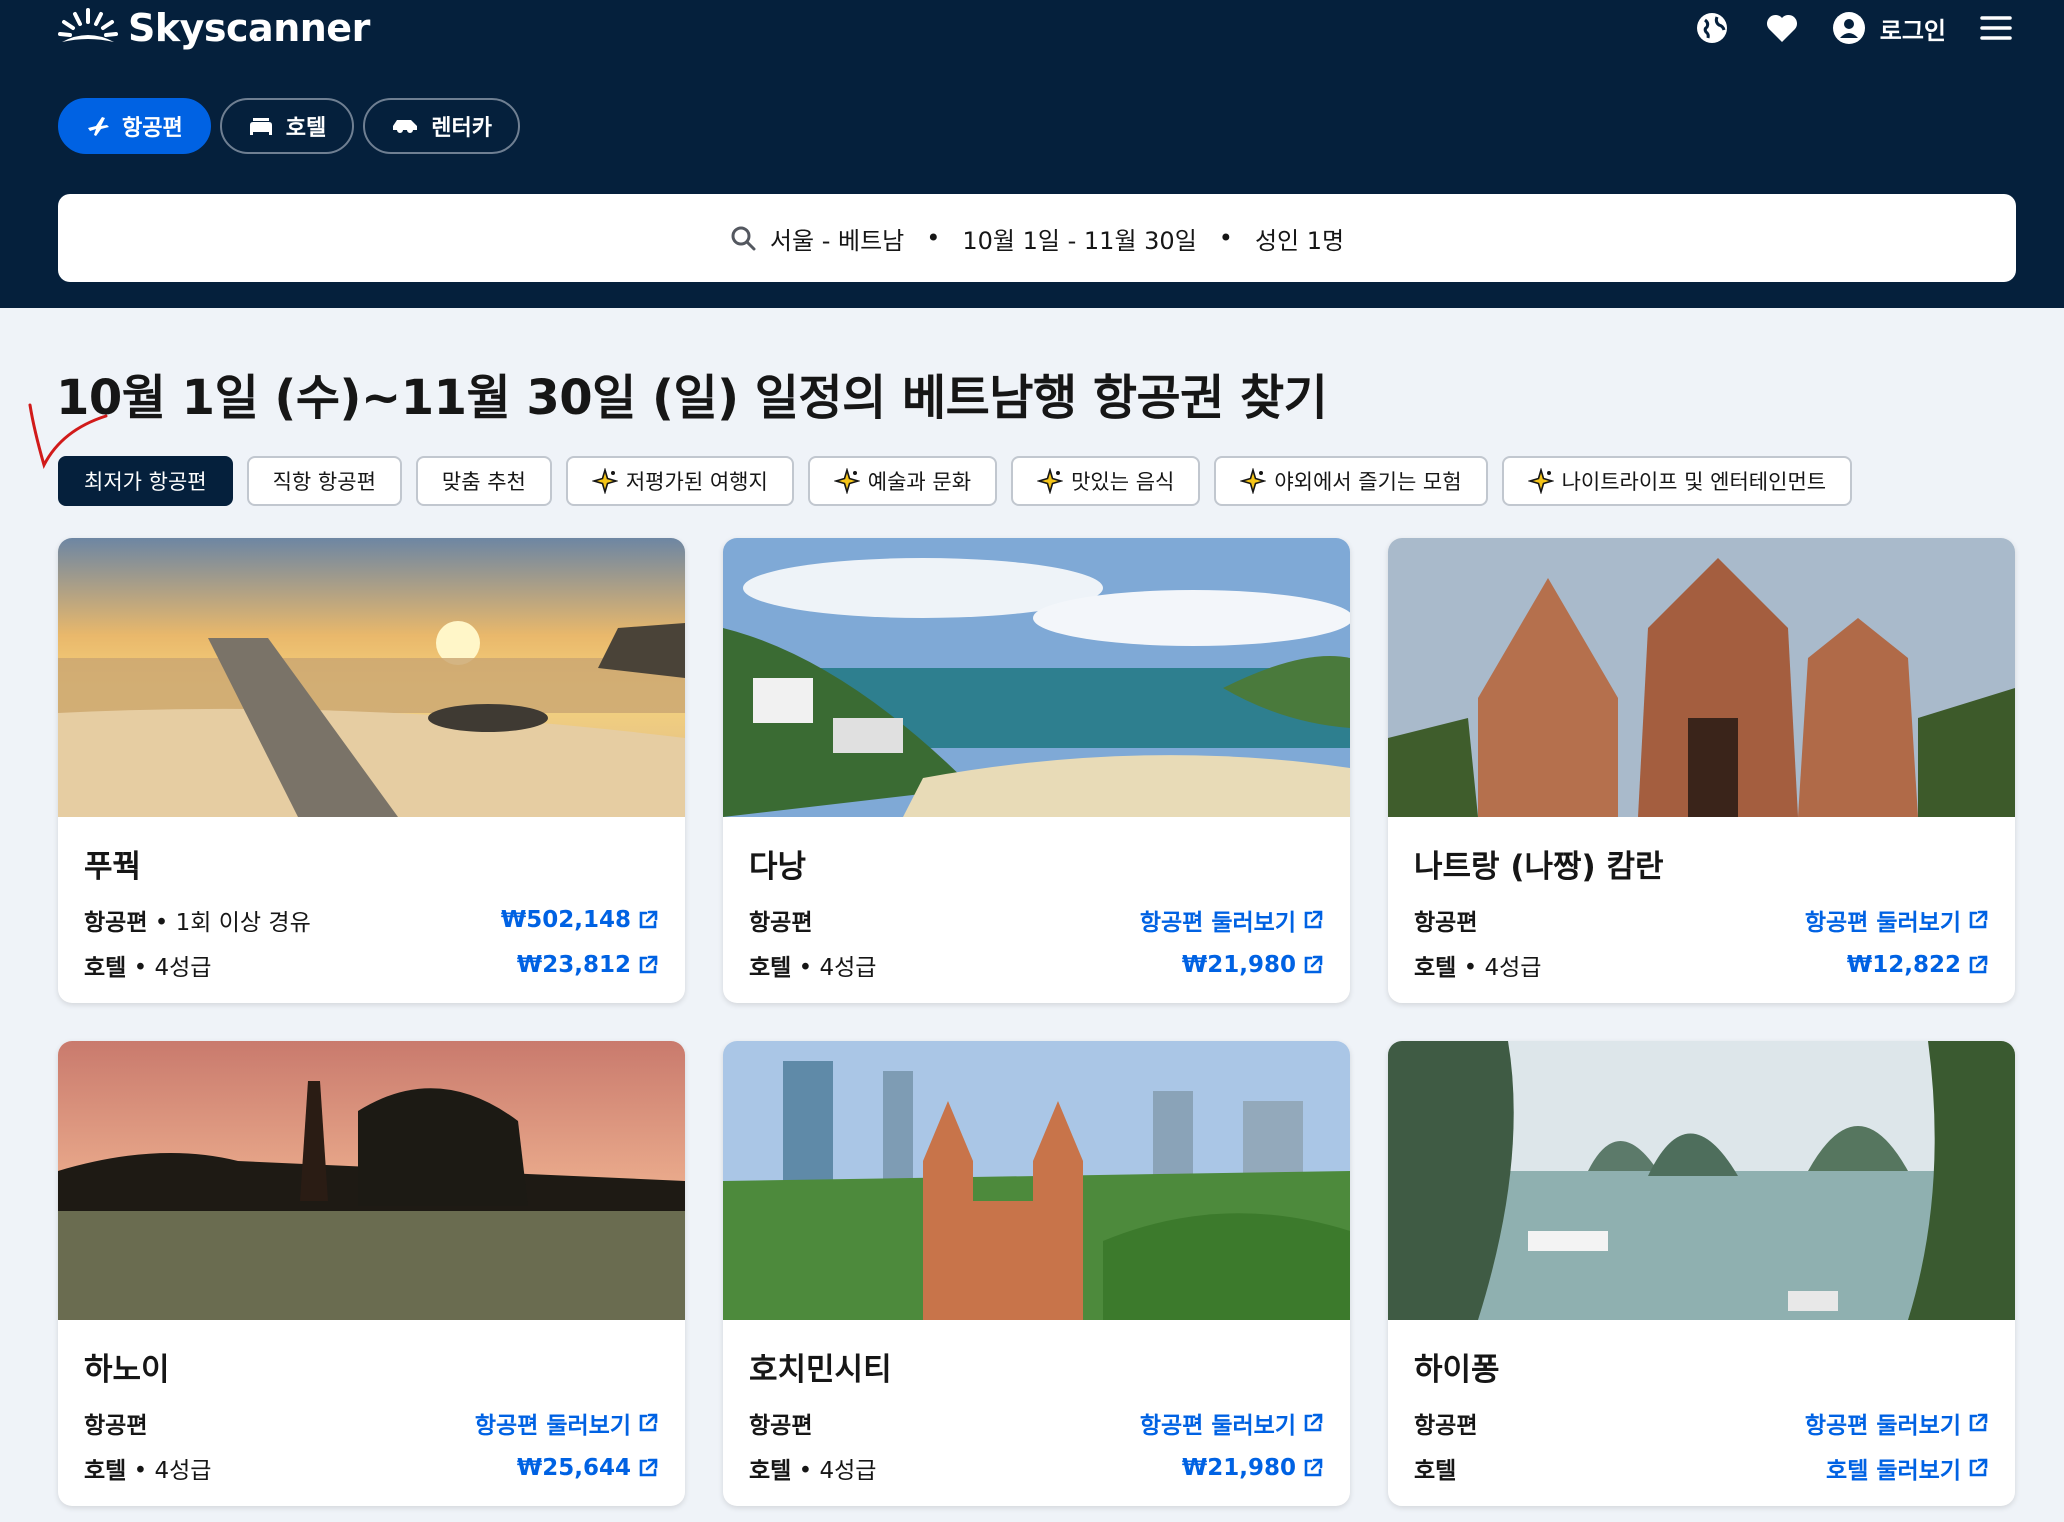 The width and height of the screenshot is (2064, 1522). I want to click on search-summary-bar: 서울 - 베트남 • 10월 1일 - 11월 30일 • 성인 1명, so click(1037, 238).